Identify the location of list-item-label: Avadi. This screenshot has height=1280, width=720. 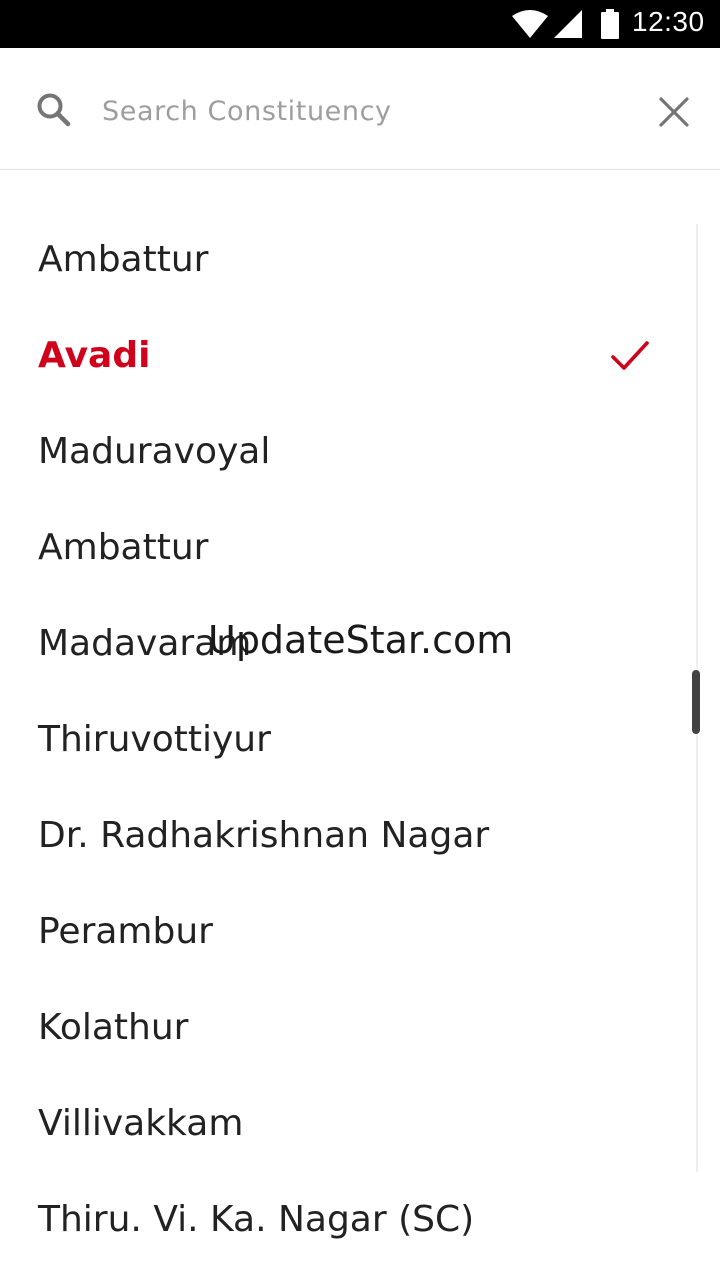
(94, 355).